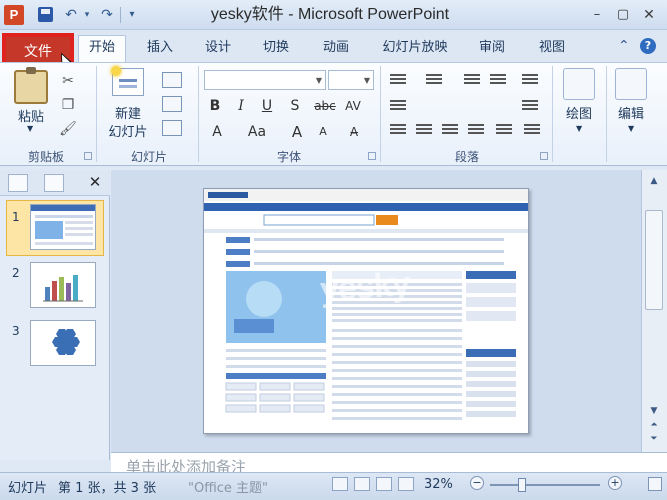  Describe the element at coordinates (31, 115) in the screenshot. I see `paste-button: 粘贴` at that location.